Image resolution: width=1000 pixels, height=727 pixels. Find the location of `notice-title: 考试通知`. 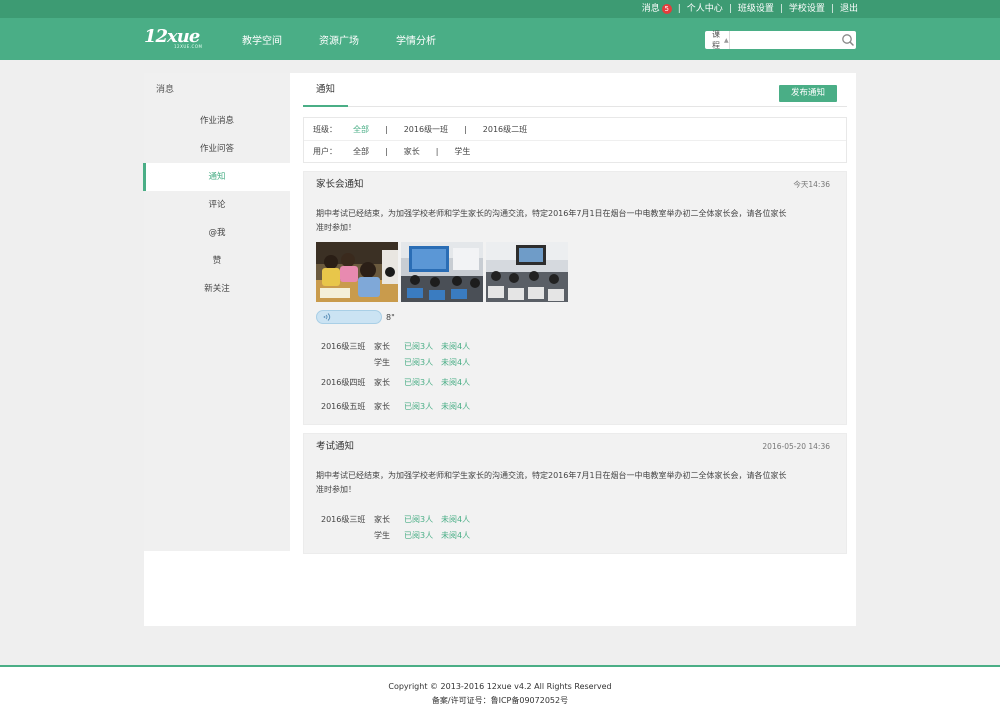

notice-title: 考试通知 is located at coordinates (335, 446).